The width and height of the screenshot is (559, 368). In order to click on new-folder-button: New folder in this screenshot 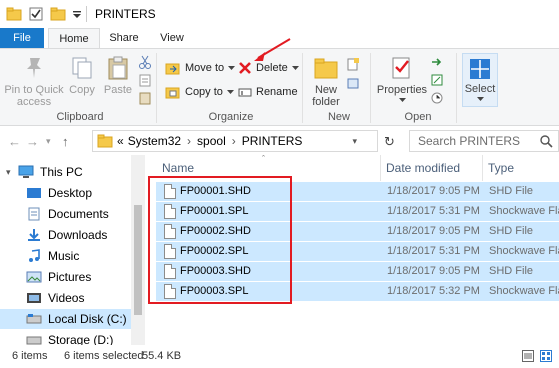, I will do `click(326, 81)`.